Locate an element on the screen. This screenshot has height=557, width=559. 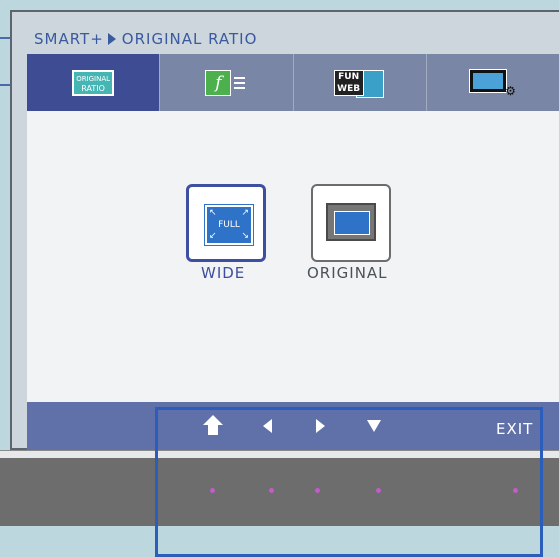
tab-bar: ORIGINAL RATIO f FUN WEB ⚙ is located at coordinates (293, 82).